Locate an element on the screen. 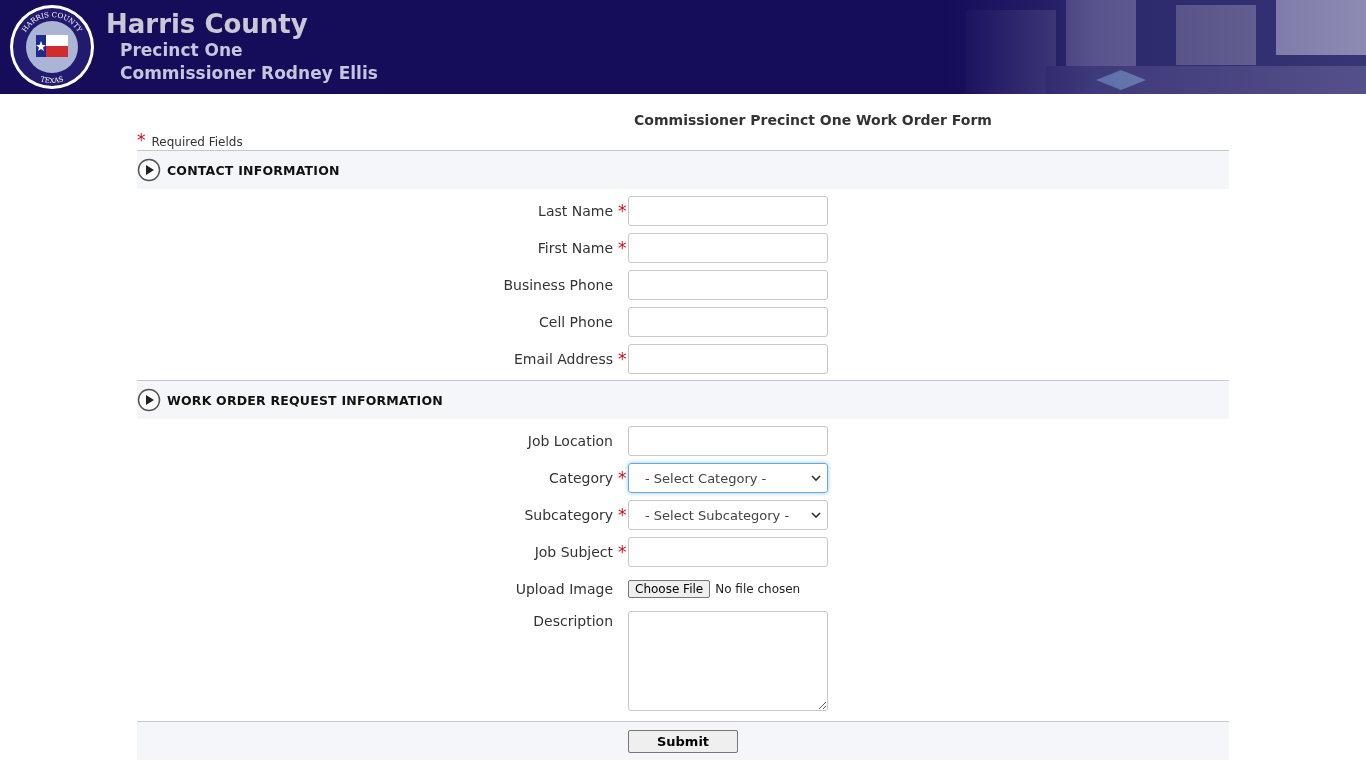  field-label: First Name is located at coordinates (574, 248).